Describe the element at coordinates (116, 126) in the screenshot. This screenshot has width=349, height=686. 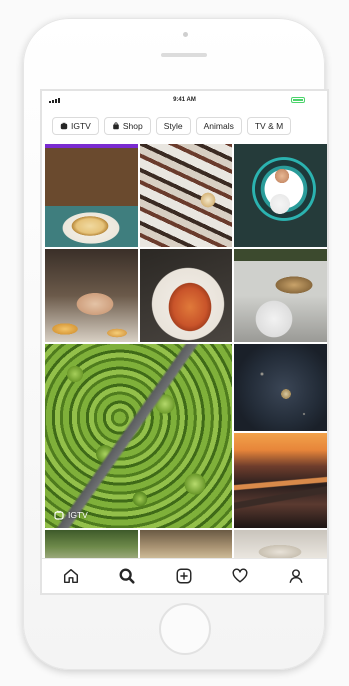
I see `shopping-bag-icon` at that location.